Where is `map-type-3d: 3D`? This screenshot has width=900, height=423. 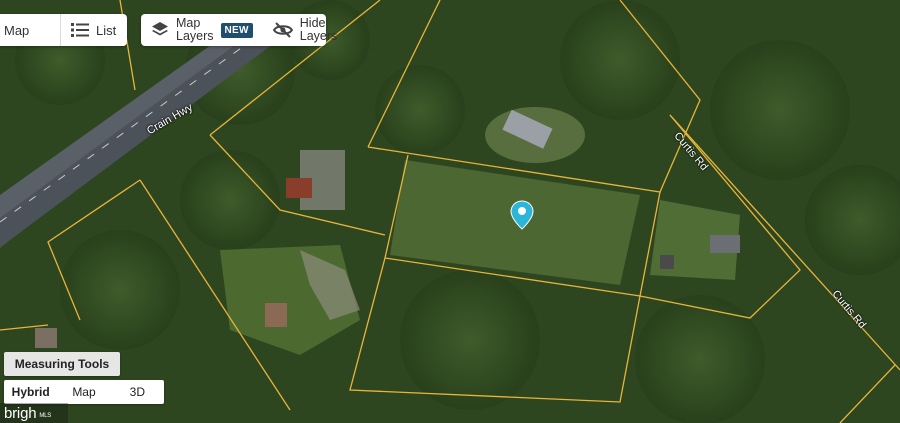
map-type-3d: 3D is located at coordinates (137, 392).